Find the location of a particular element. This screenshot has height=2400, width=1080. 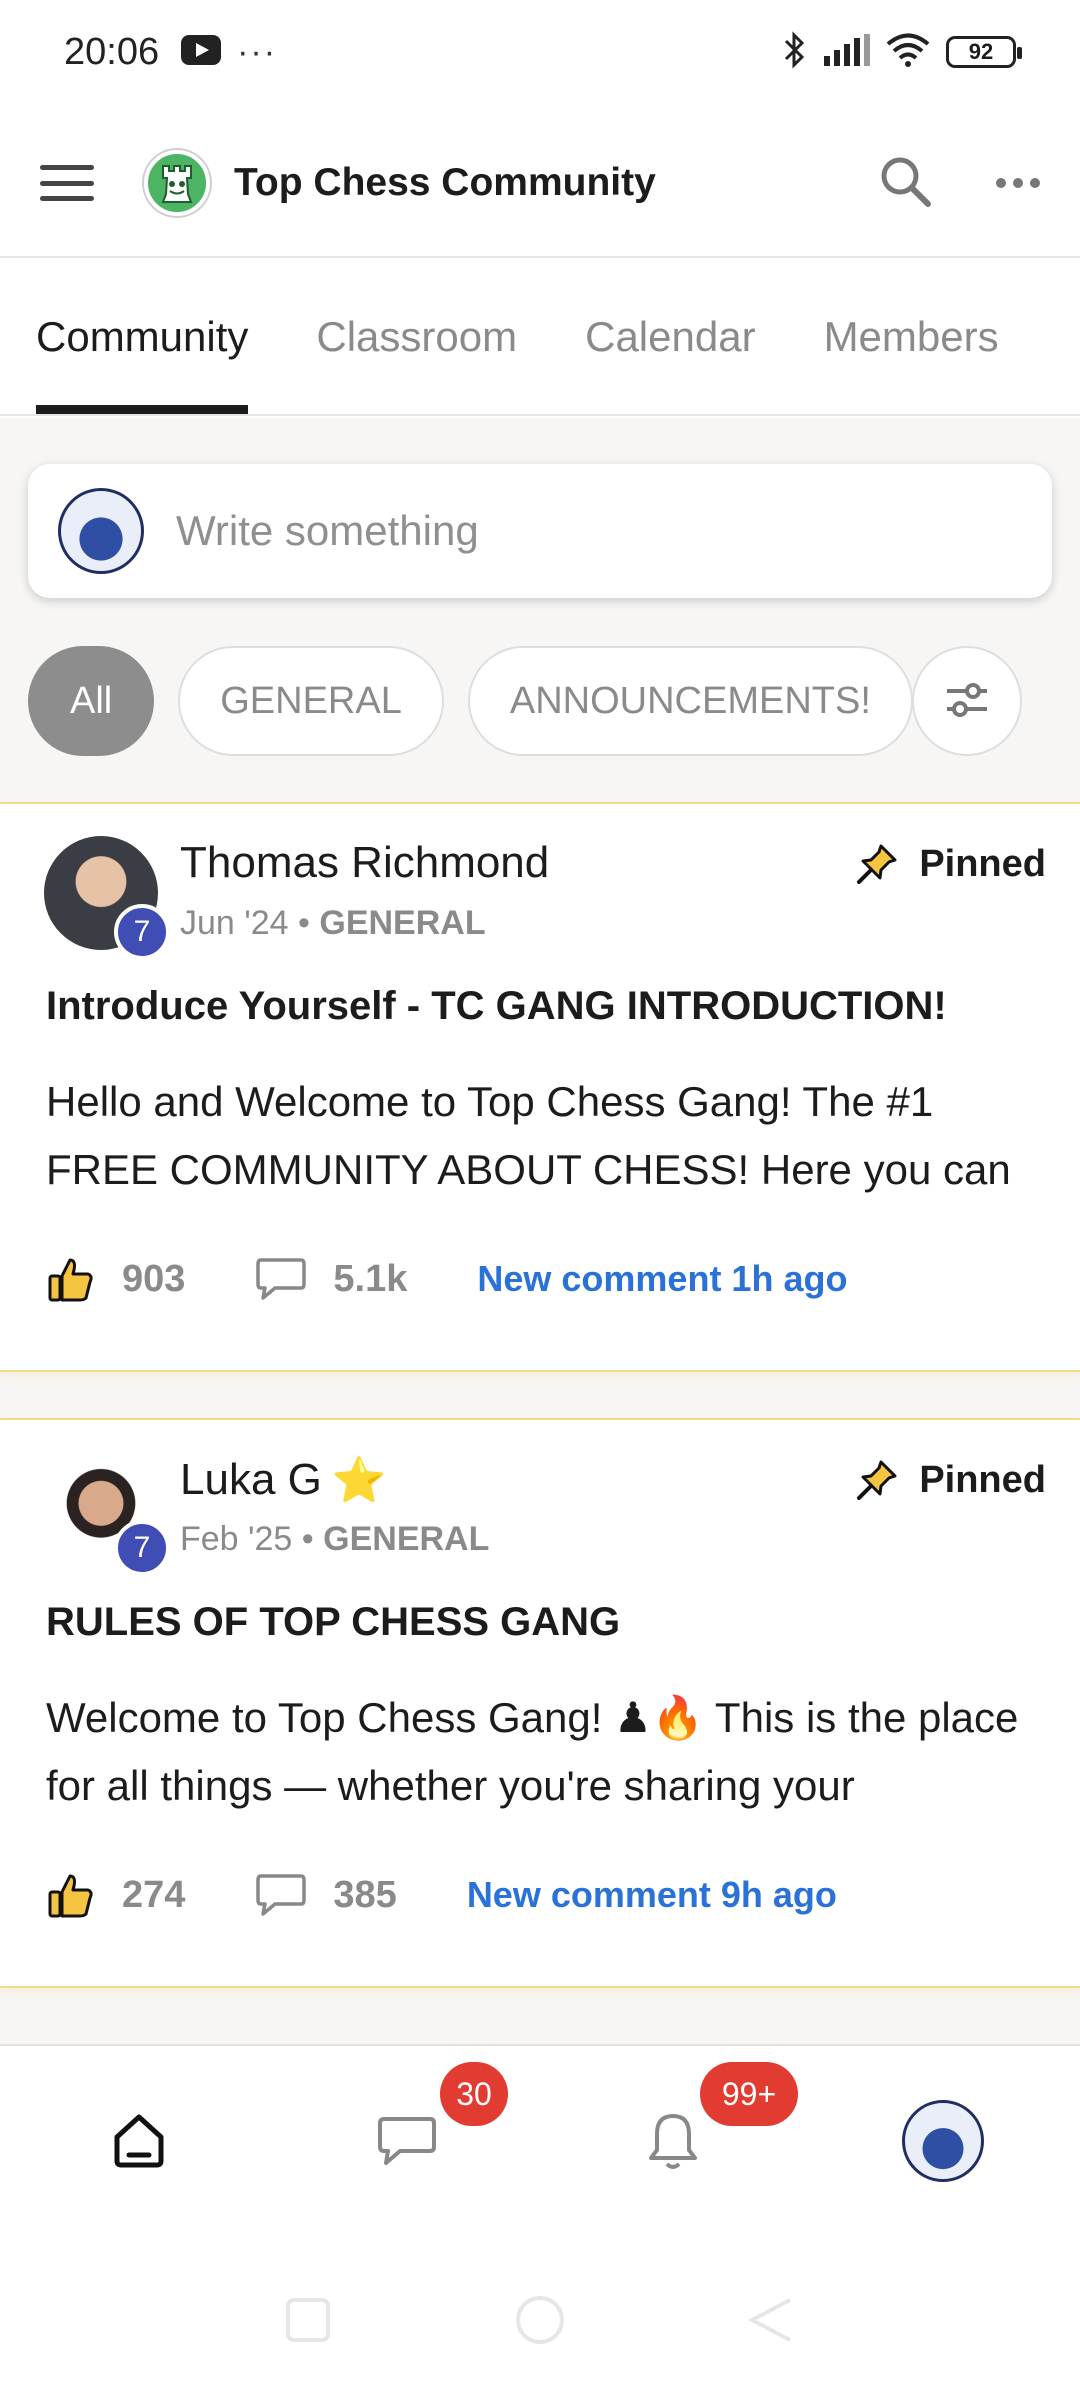

author-name: Thomas Richmond is located at coordinates (364, 863).